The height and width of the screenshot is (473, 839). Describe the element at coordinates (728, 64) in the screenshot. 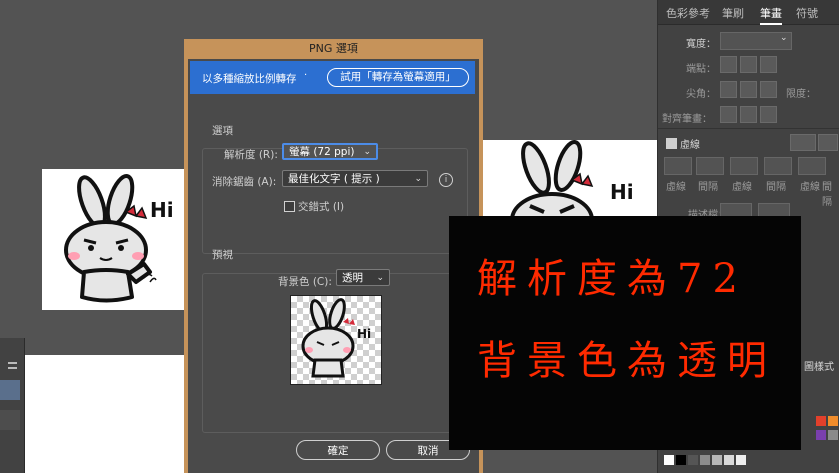

I see `cap-butt-button` at that location.